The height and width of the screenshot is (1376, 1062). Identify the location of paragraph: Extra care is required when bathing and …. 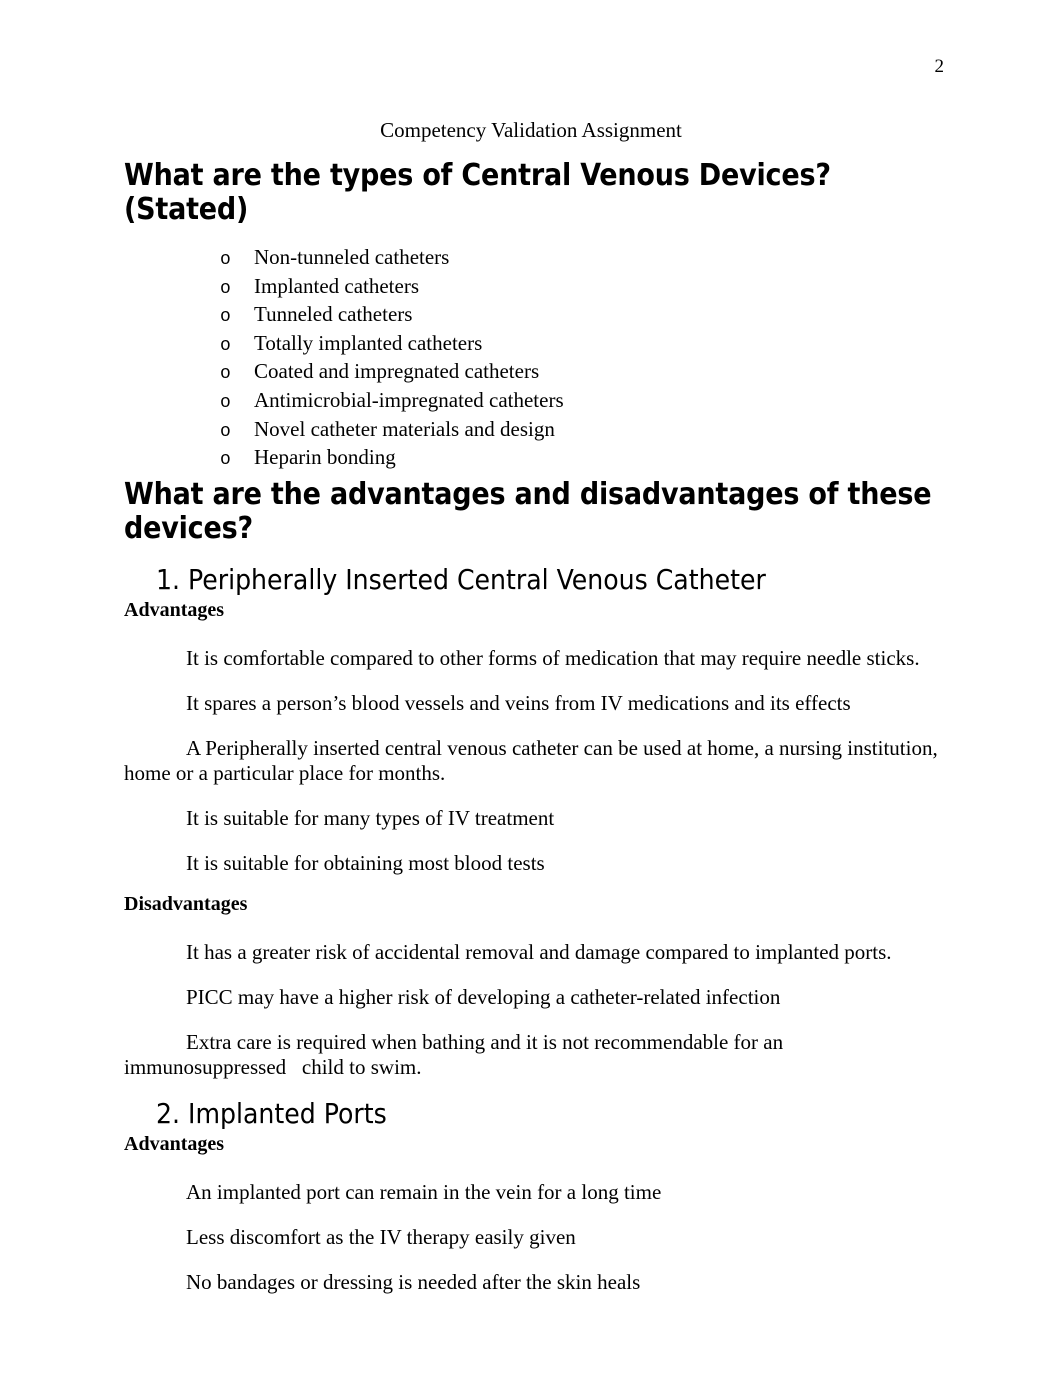
(456, 1054).